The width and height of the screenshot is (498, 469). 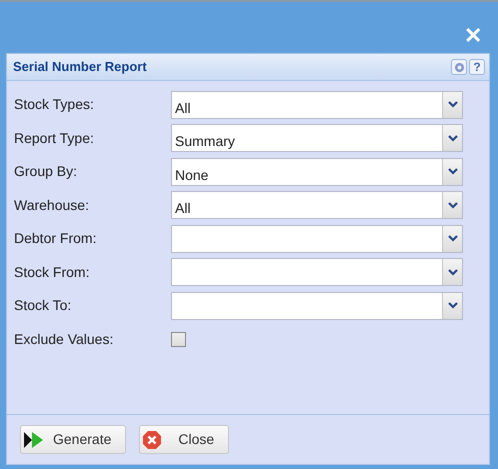 I want to click on field-label: Stock From:, so click(x=52, y=272).